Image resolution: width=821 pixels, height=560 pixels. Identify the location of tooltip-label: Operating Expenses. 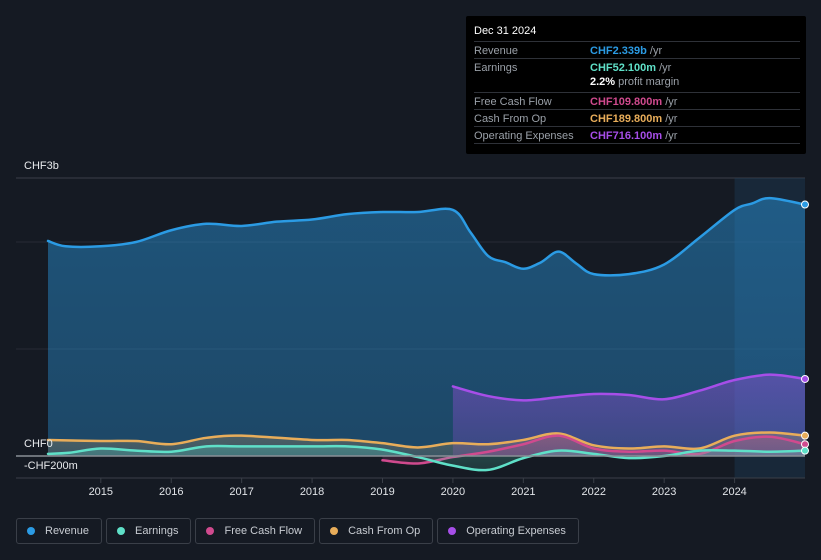
(524, 136).